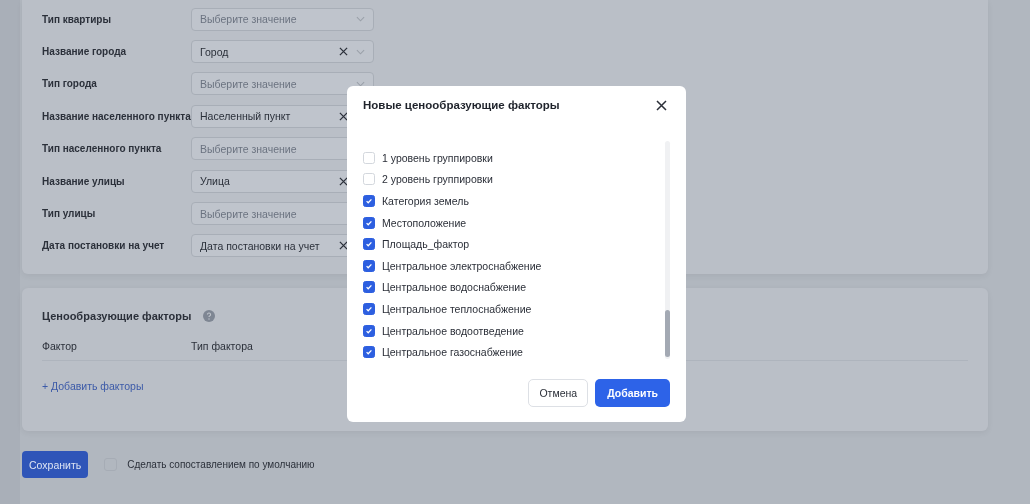 The height and width of the screenshot is (504, 1030). I want to click on option-label: 1 уровень группировки, so click(437, 157).